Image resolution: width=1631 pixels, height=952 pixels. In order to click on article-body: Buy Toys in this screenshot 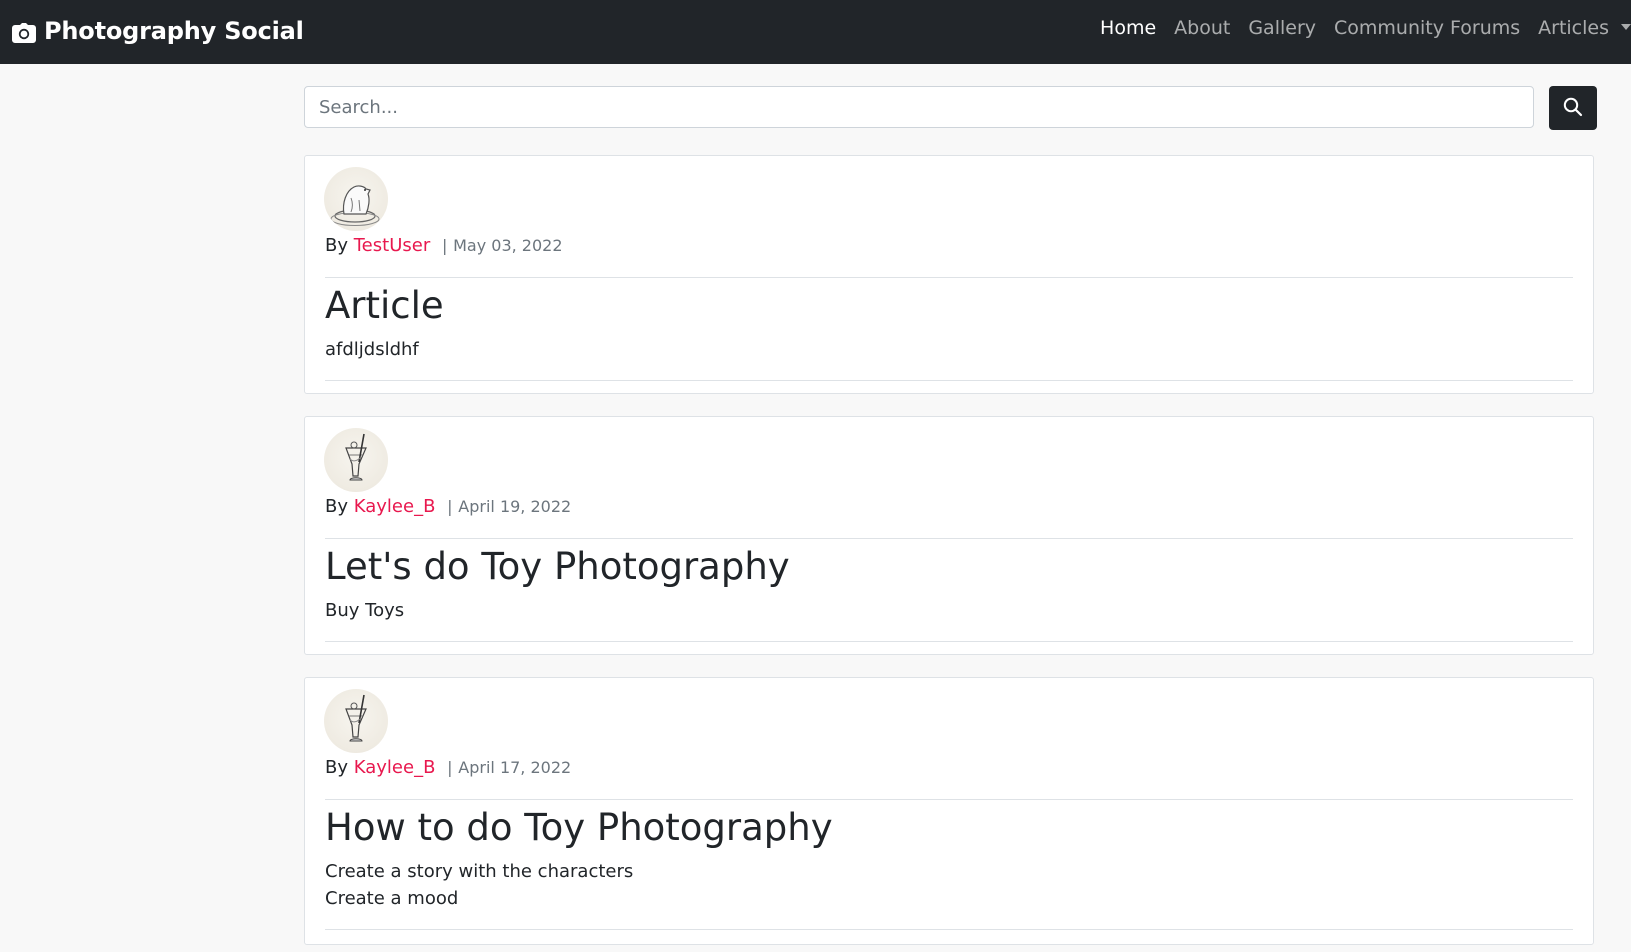, I will do `click(365, 610)`.